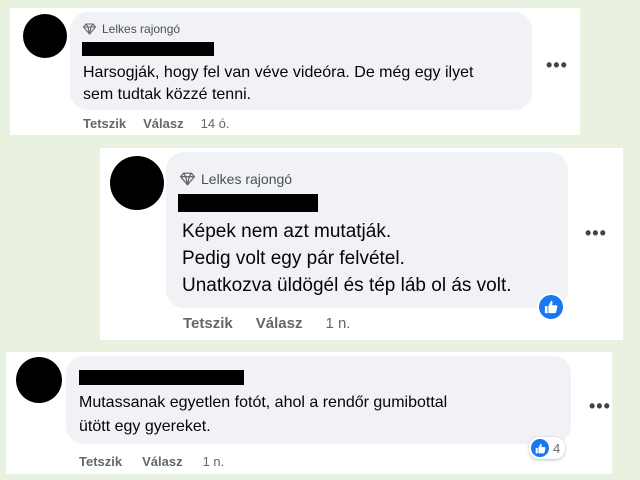  Describe the element at coordinates (293, 258) in the screenshot. I see `comment-line: Pedig volt egy pár felvétel.` at that location.